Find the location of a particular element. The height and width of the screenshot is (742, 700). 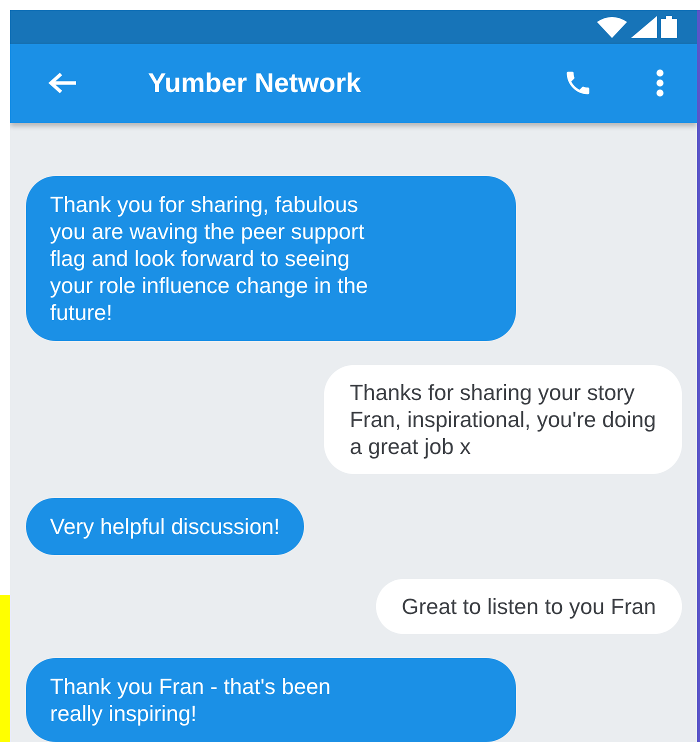

wifi-icon is located at coordinates (612, 27).